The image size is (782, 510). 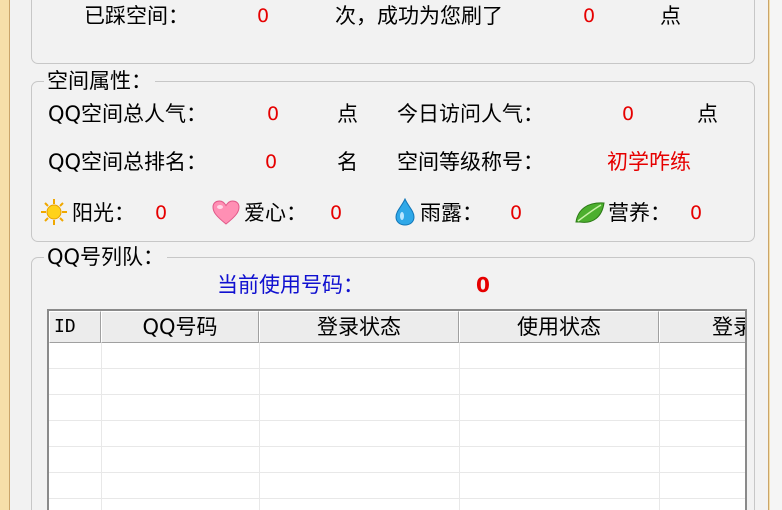 I want to click on rank-unit: 名, so click(x=347, y=162).